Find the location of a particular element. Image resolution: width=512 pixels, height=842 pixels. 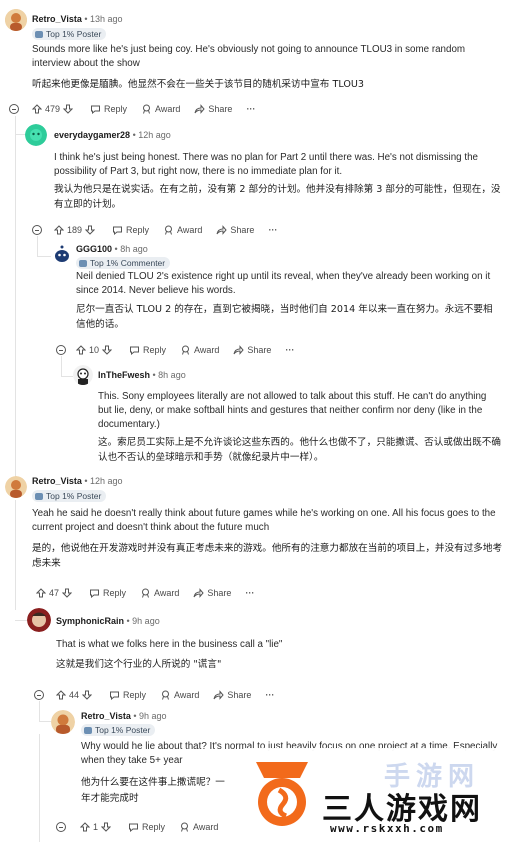

vote-count: 47 is located at coordinates (54, 593).